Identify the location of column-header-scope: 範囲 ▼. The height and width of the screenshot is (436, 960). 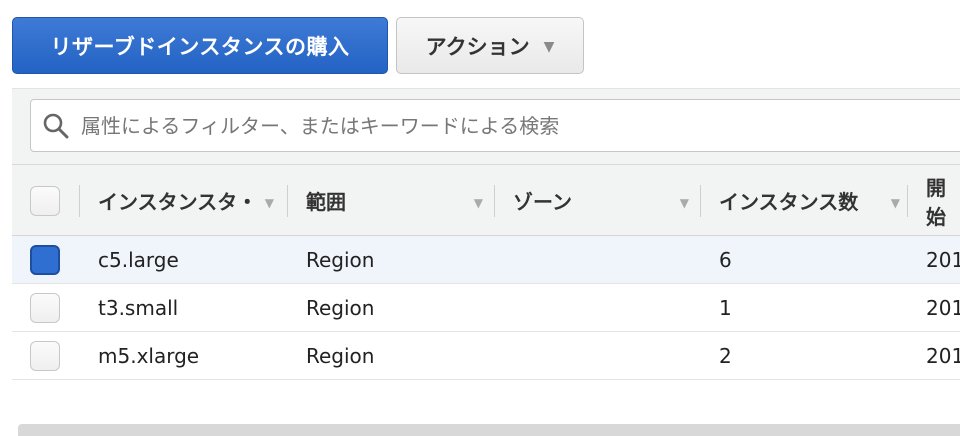
(391, 200).